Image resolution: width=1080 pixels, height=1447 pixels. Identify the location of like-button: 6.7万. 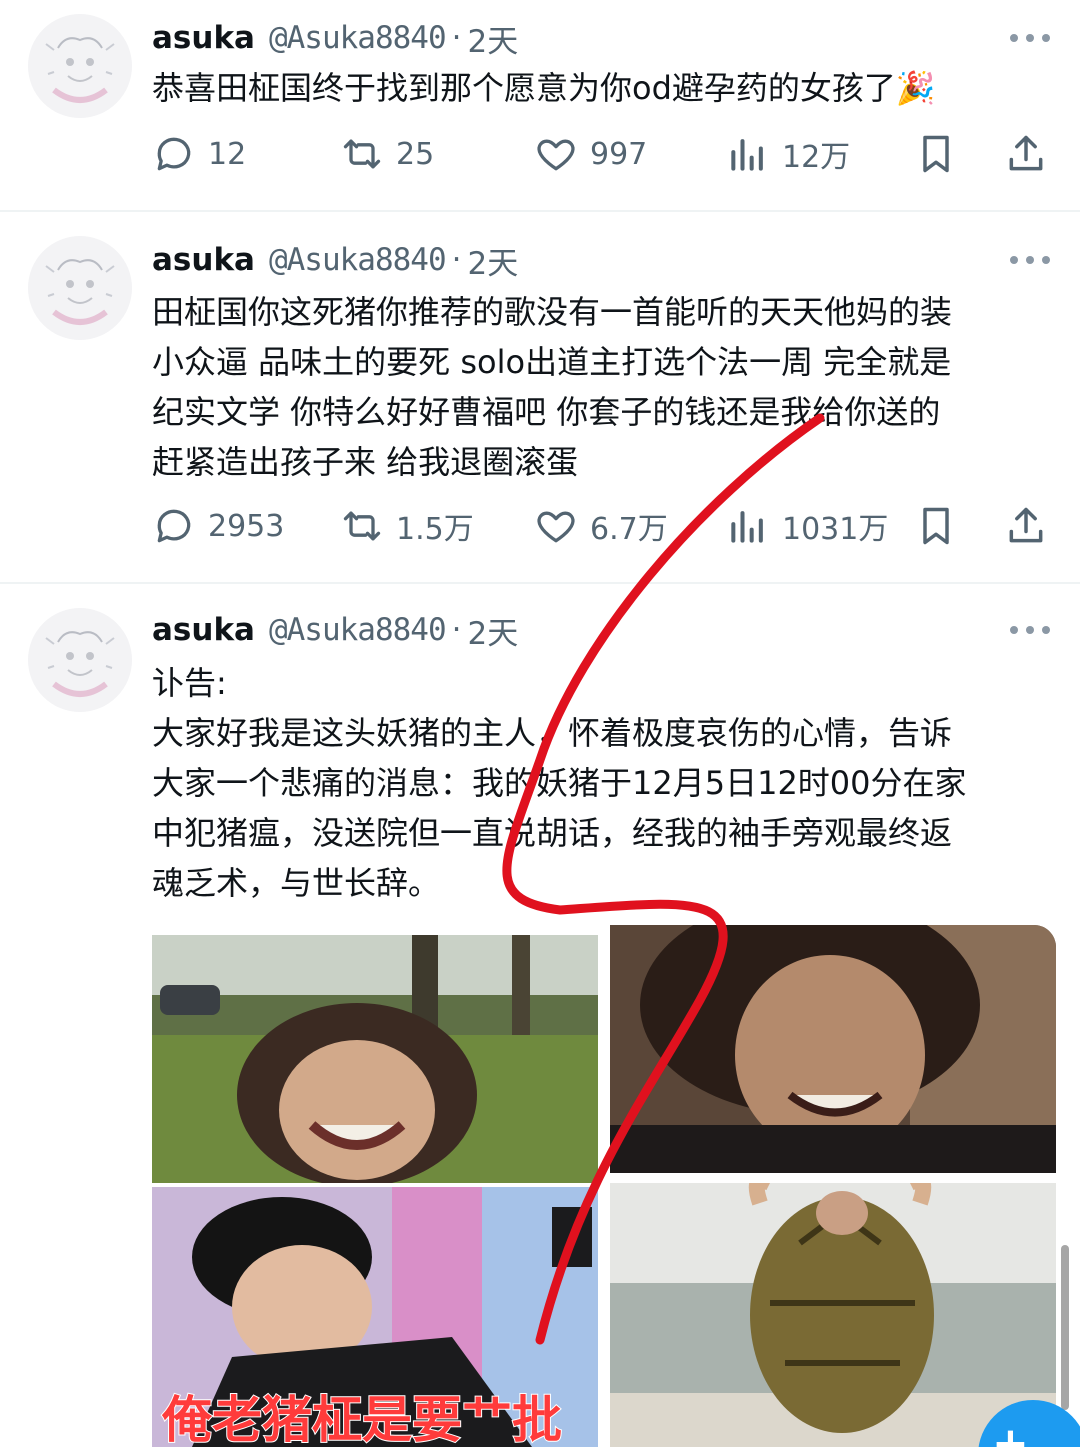
(601, 526).